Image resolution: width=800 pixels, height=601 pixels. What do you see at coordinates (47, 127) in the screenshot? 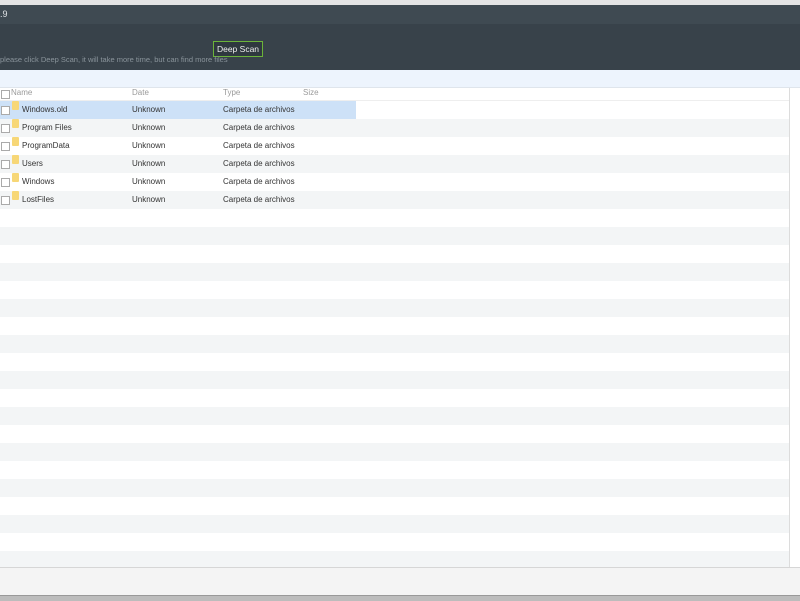
I see `file-name: Program Files` at bounding box center [47, 127].